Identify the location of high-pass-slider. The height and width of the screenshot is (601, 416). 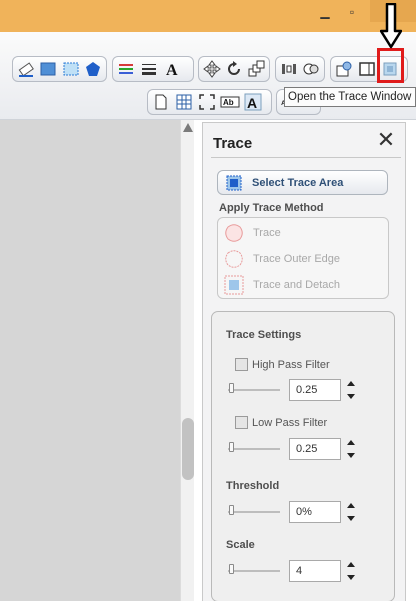
(254, 390).